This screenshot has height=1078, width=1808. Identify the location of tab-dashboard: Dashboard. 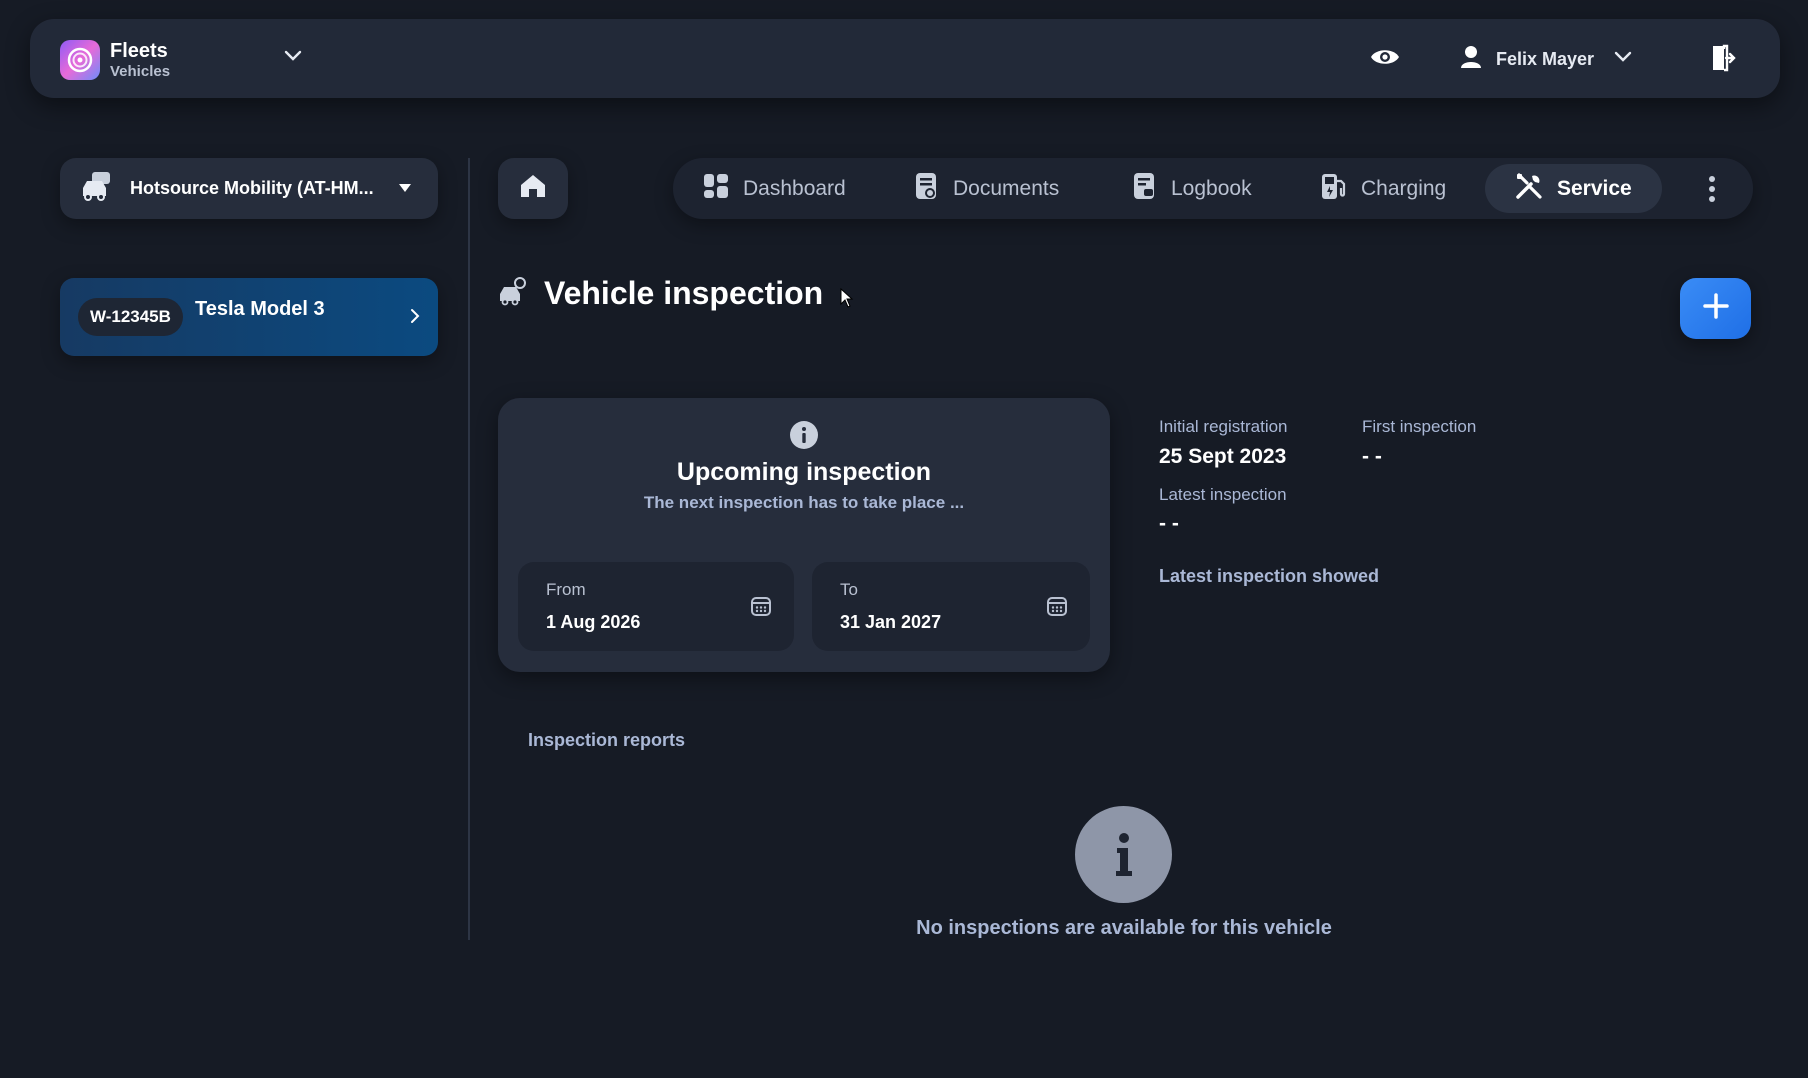
(774, 188).